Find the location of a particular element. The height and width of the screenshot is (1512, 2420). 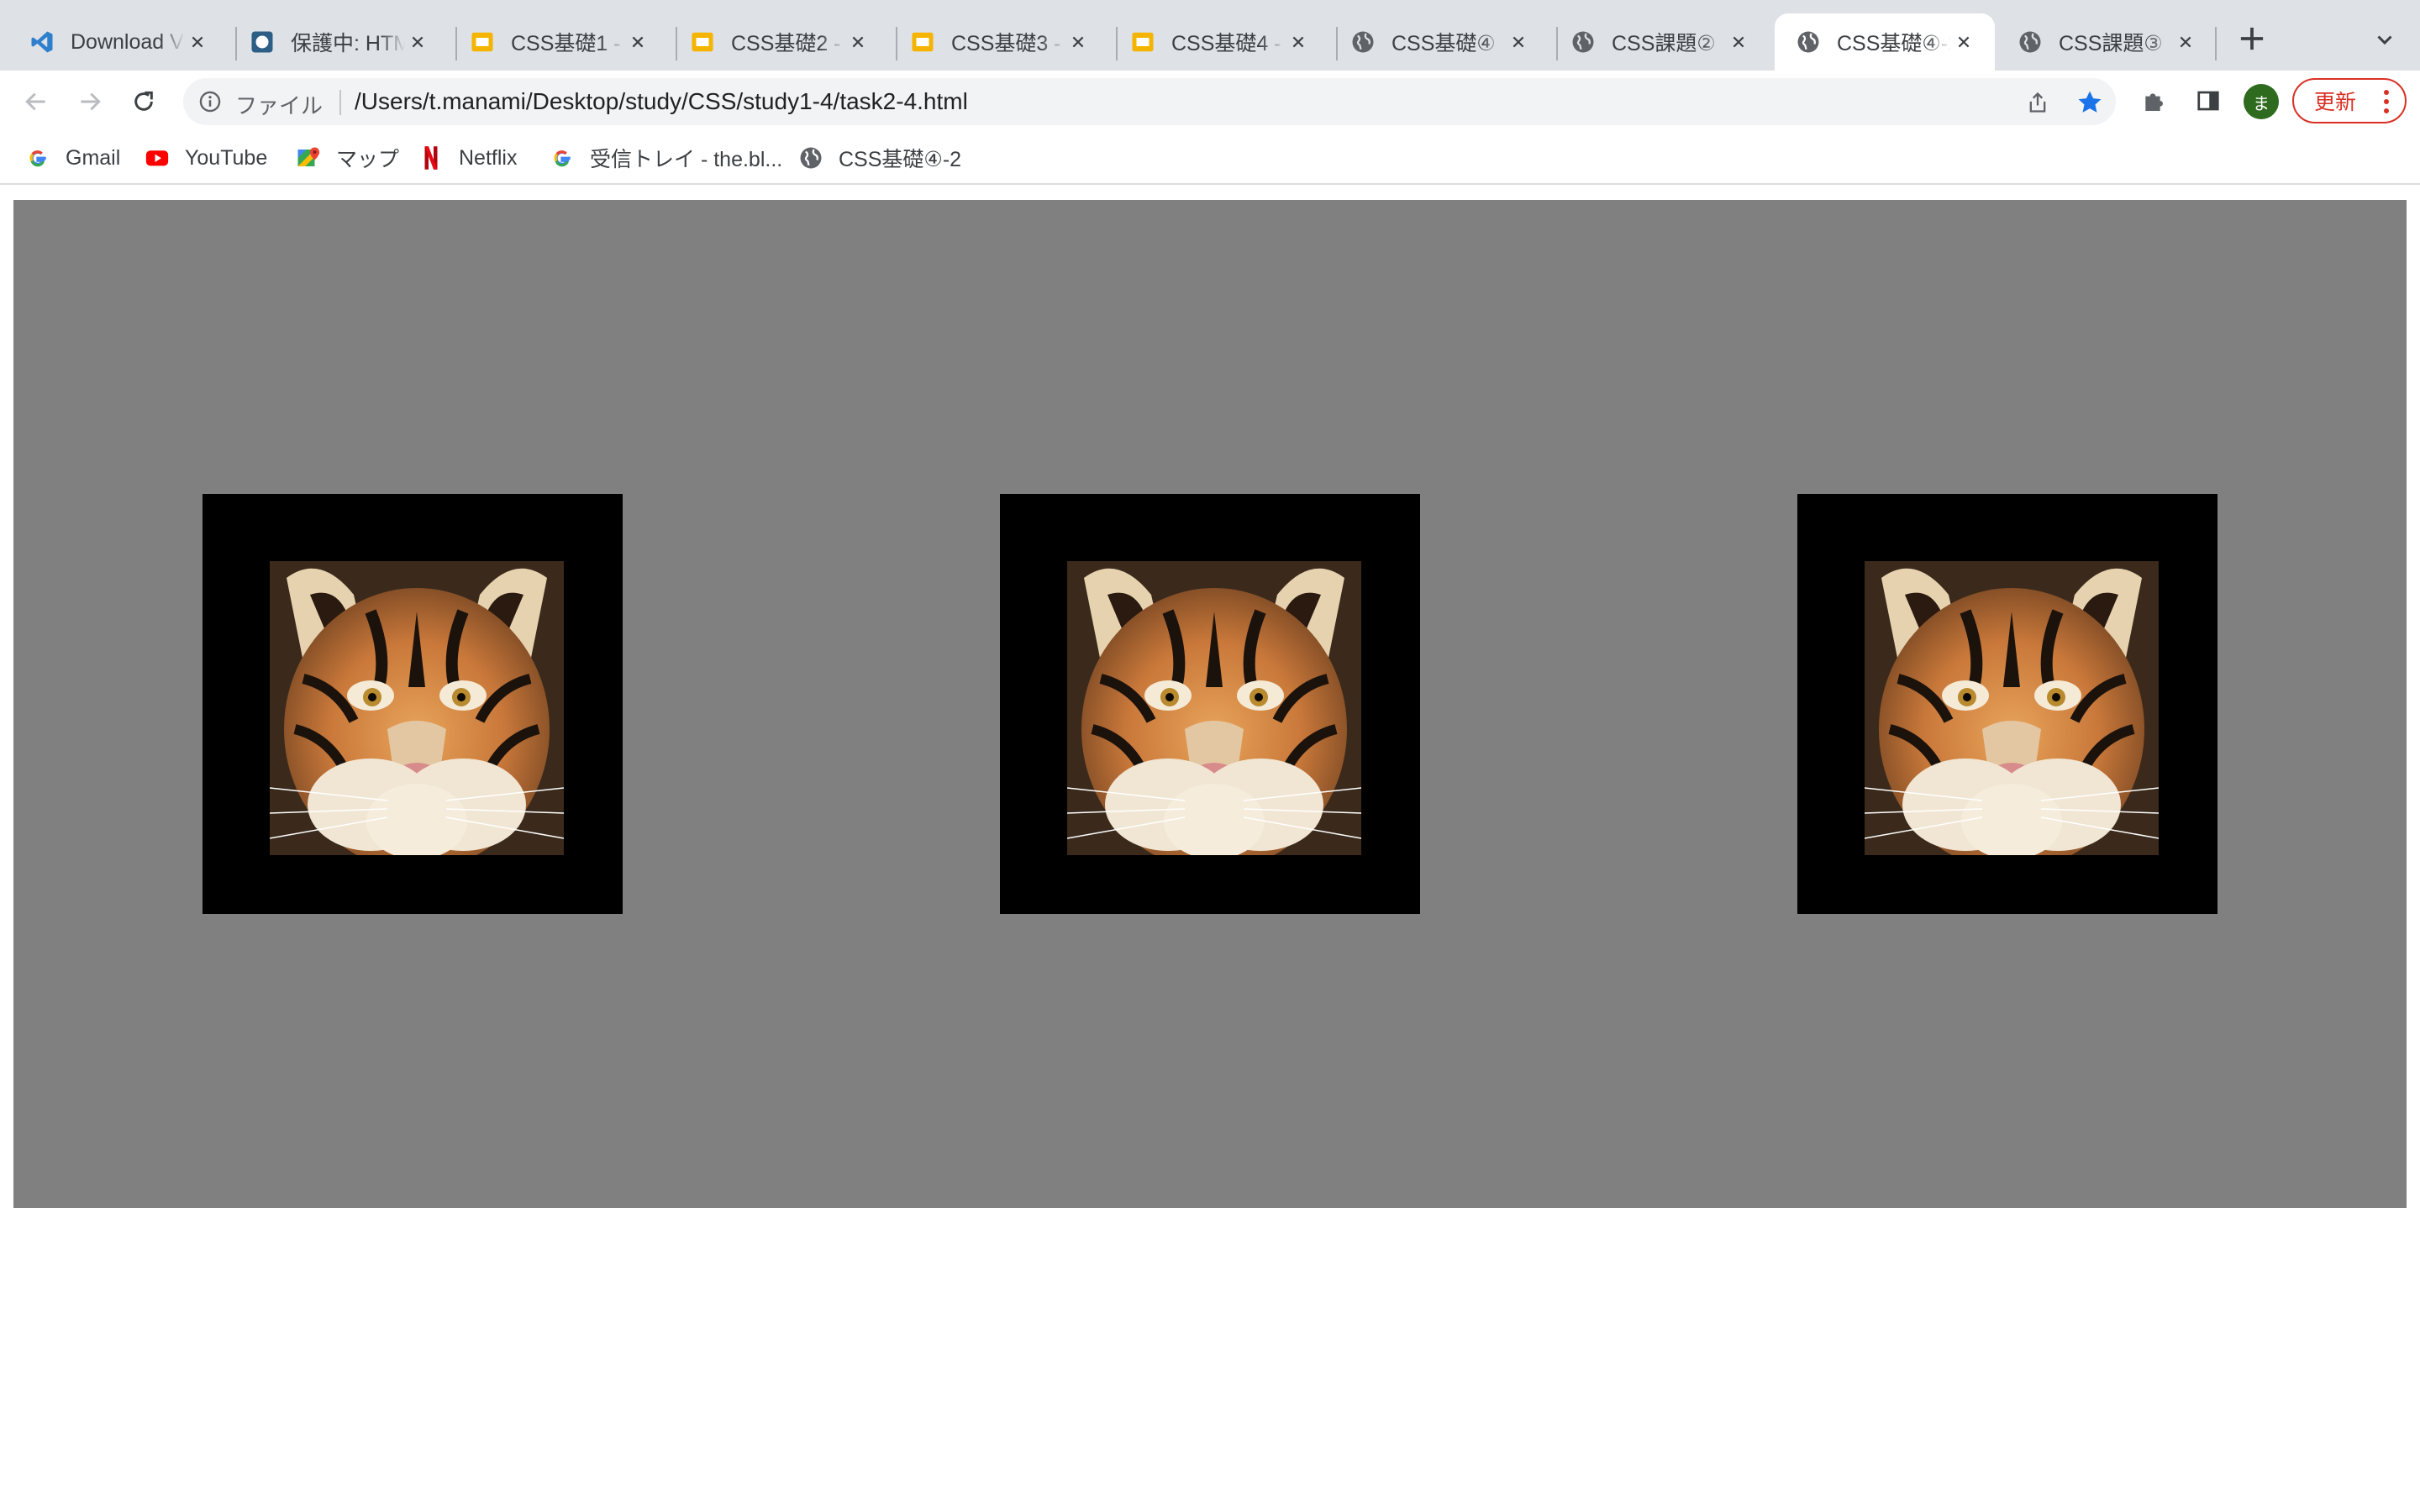

tab-css-basics-1: CSS基礎1 - Google スライド is located at coordinates (559, 42).